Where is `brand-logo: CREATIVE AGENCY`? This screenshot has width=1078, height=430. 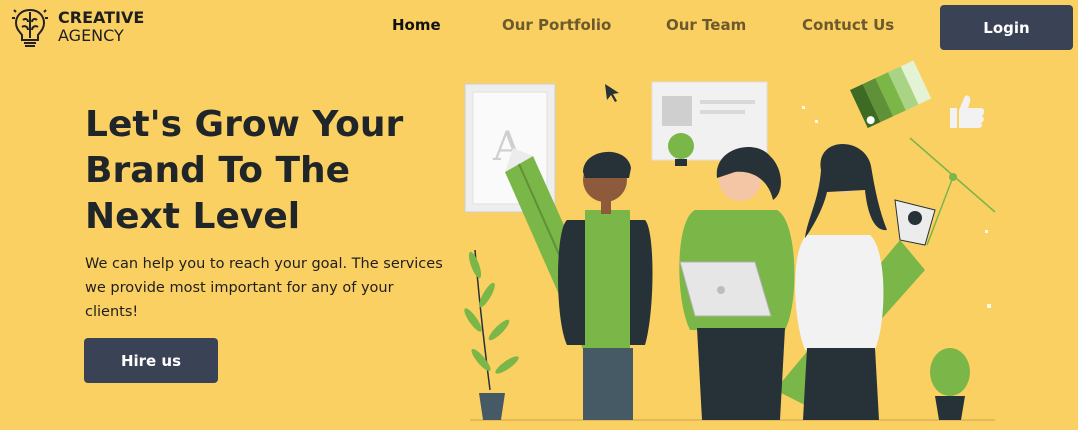
brand-logo: CREATIVE AGENCY is located at coordinates (77, 27).